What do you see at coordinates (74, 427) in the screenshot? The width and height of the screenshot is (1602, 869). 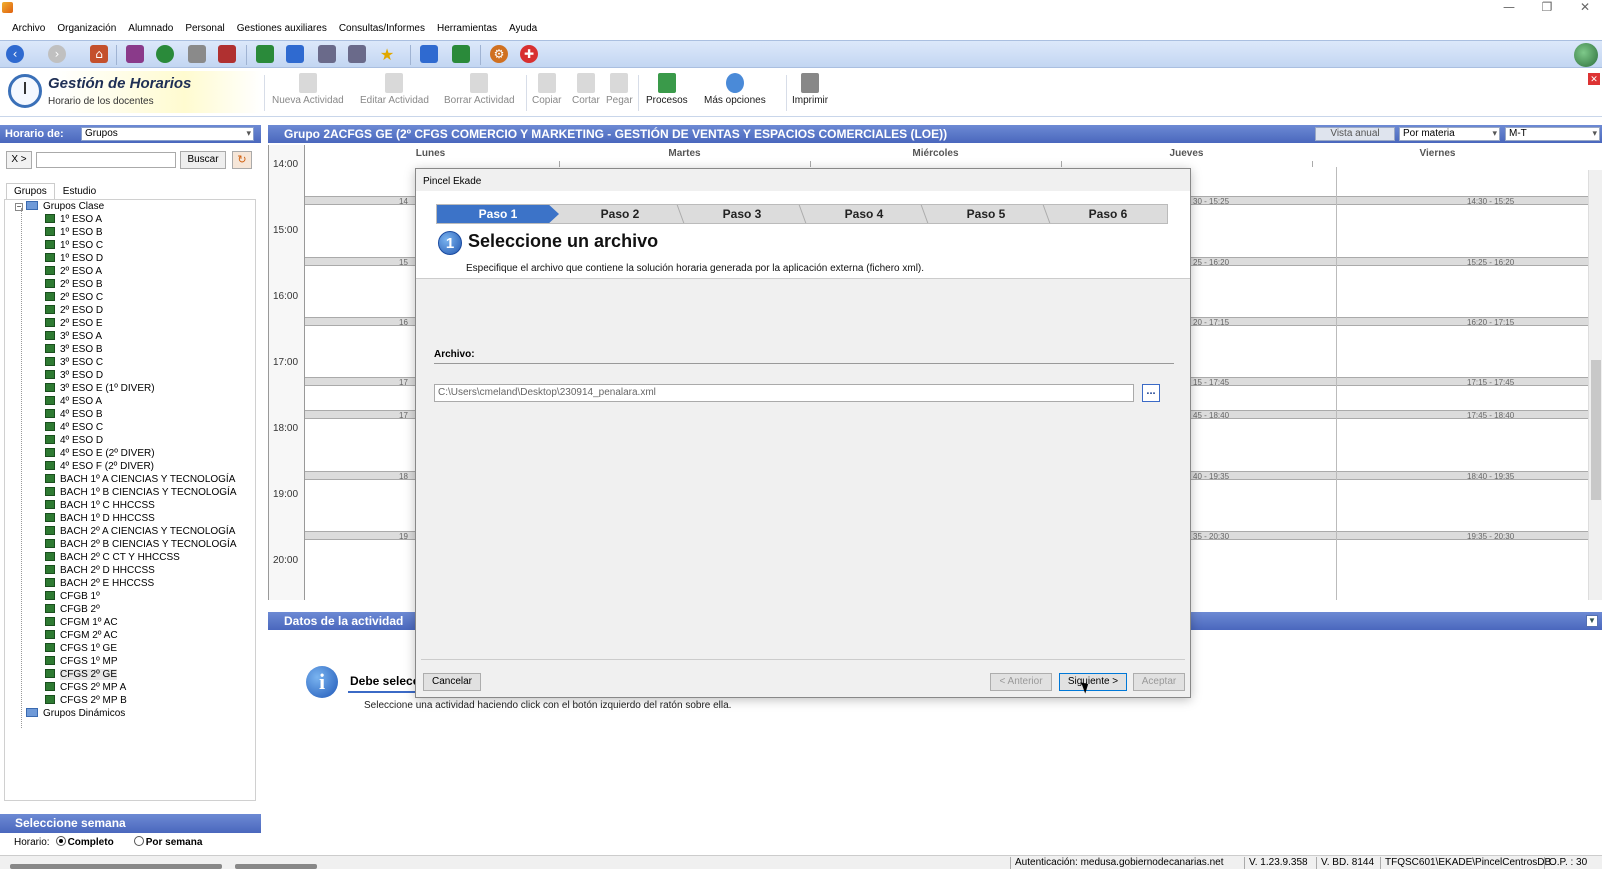 I see `tree-item-group: 4º ESO C` at bounding box center [74, 427].